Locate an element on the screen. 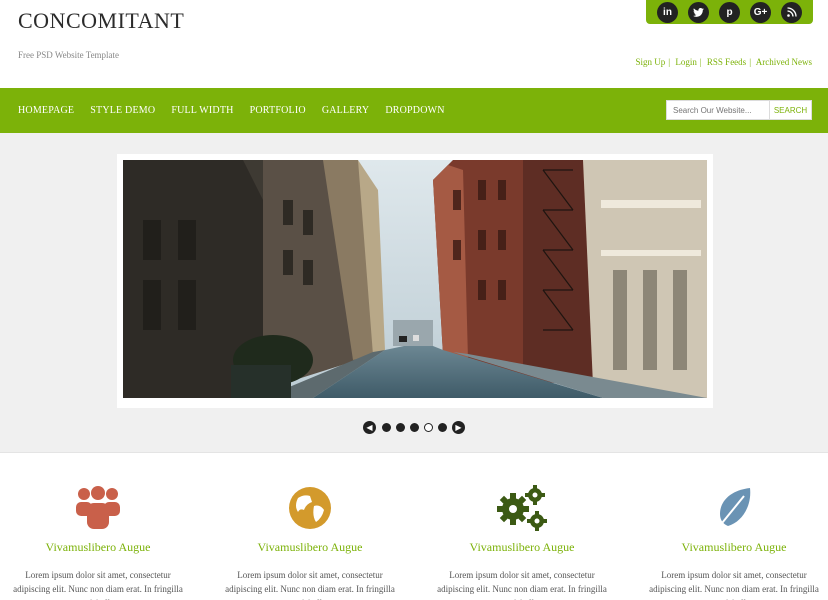  twitter-icon is located at coordinates (698, 12).